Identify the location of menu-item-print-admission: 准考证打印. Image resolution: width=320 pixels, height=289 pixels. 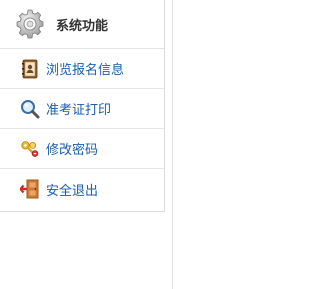
(82, 109).